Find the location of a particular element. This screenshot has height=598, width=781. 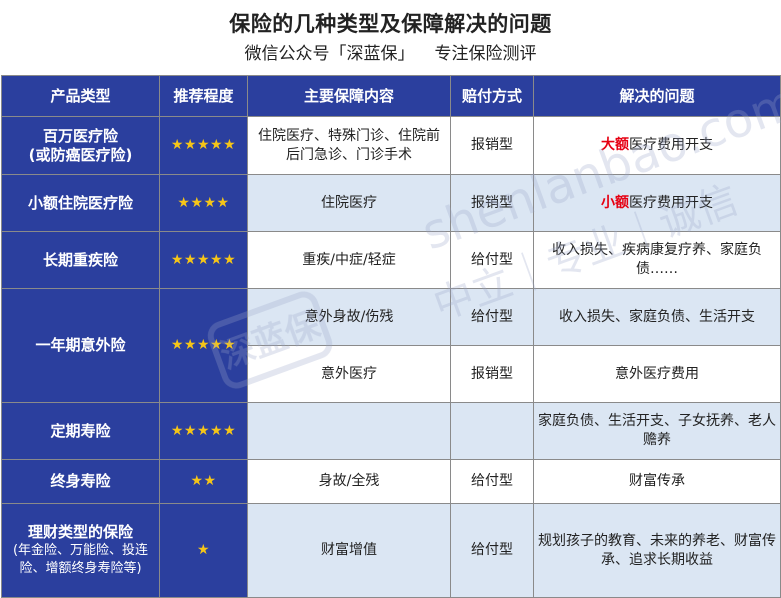

cell-coverage: 意外身故/伤残 is located at coordinates (349, 317).